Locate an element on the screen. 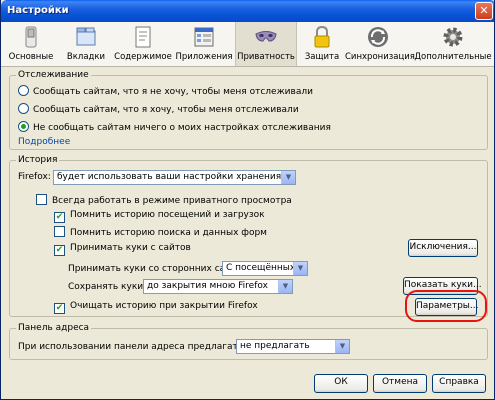 The image size is (495, 400). lock-icon is located at coordinates (322, 36).